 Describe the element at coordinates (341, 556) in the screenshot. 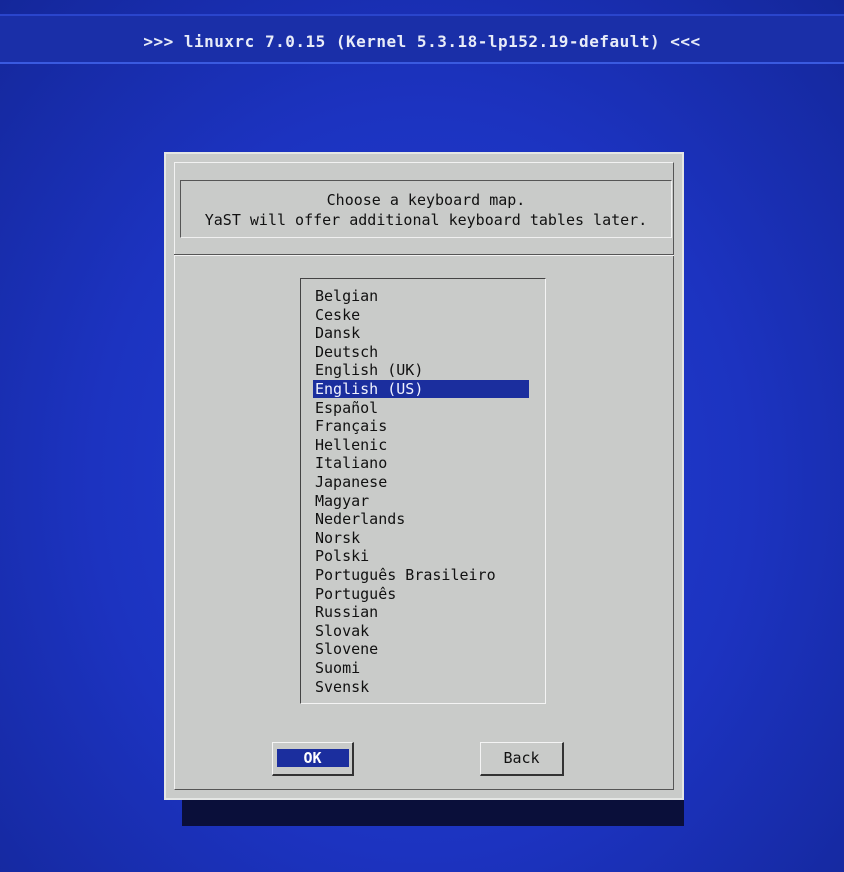

I see `list-item: Polski` at that location.